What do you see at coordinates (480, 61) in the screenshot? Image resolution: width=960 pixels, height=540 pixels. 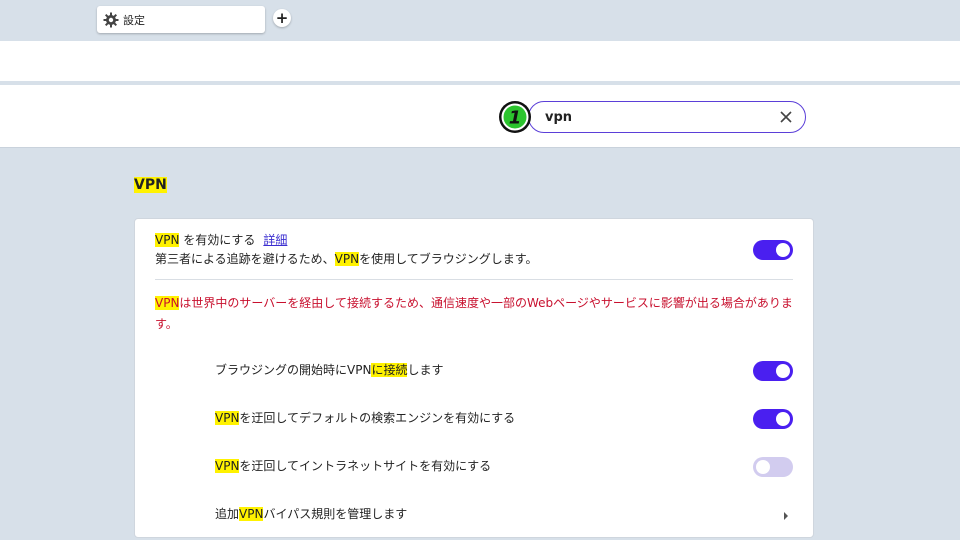 I see `address-toolbar` at bounding box center [480, 61].